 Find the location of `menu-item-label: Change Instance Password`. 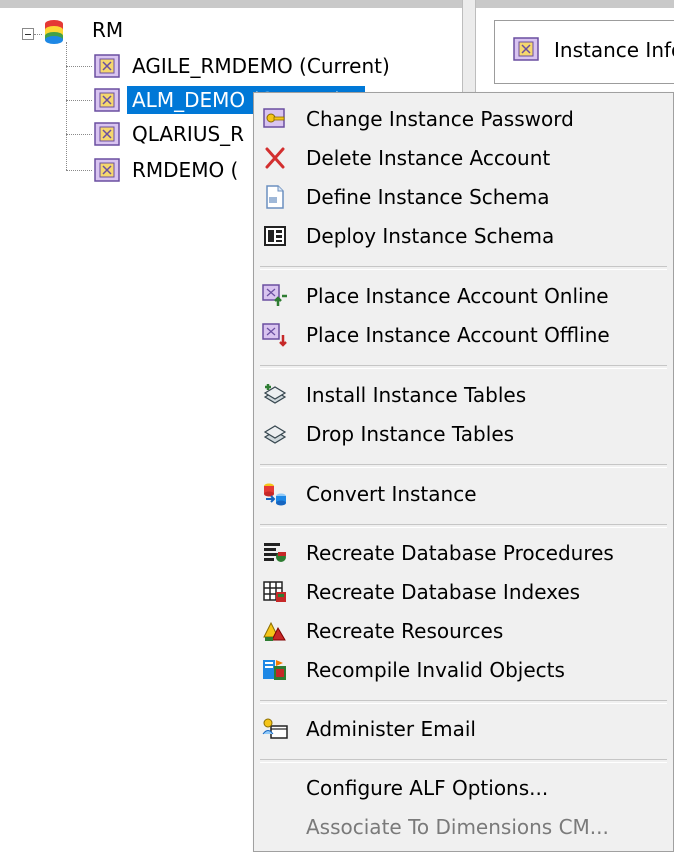

menu-item-label: Change Instance Password is located at coordinates (440, 119).